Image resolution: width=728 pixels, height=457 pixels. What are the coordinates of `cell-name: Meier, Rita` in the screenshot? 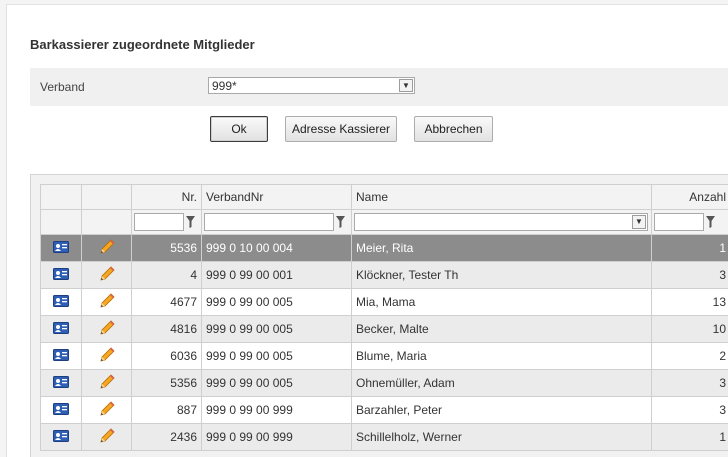 It's located at (501, 248).